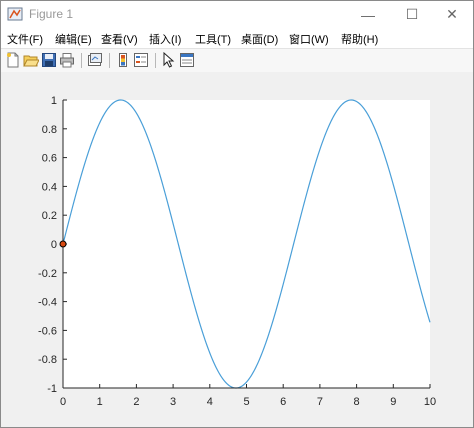 The width and height of the screenshot is (474, 428). Describe the element at coordinates (49, 187) in the screenshot. I see `y-tick-label: 0.4` at that location.